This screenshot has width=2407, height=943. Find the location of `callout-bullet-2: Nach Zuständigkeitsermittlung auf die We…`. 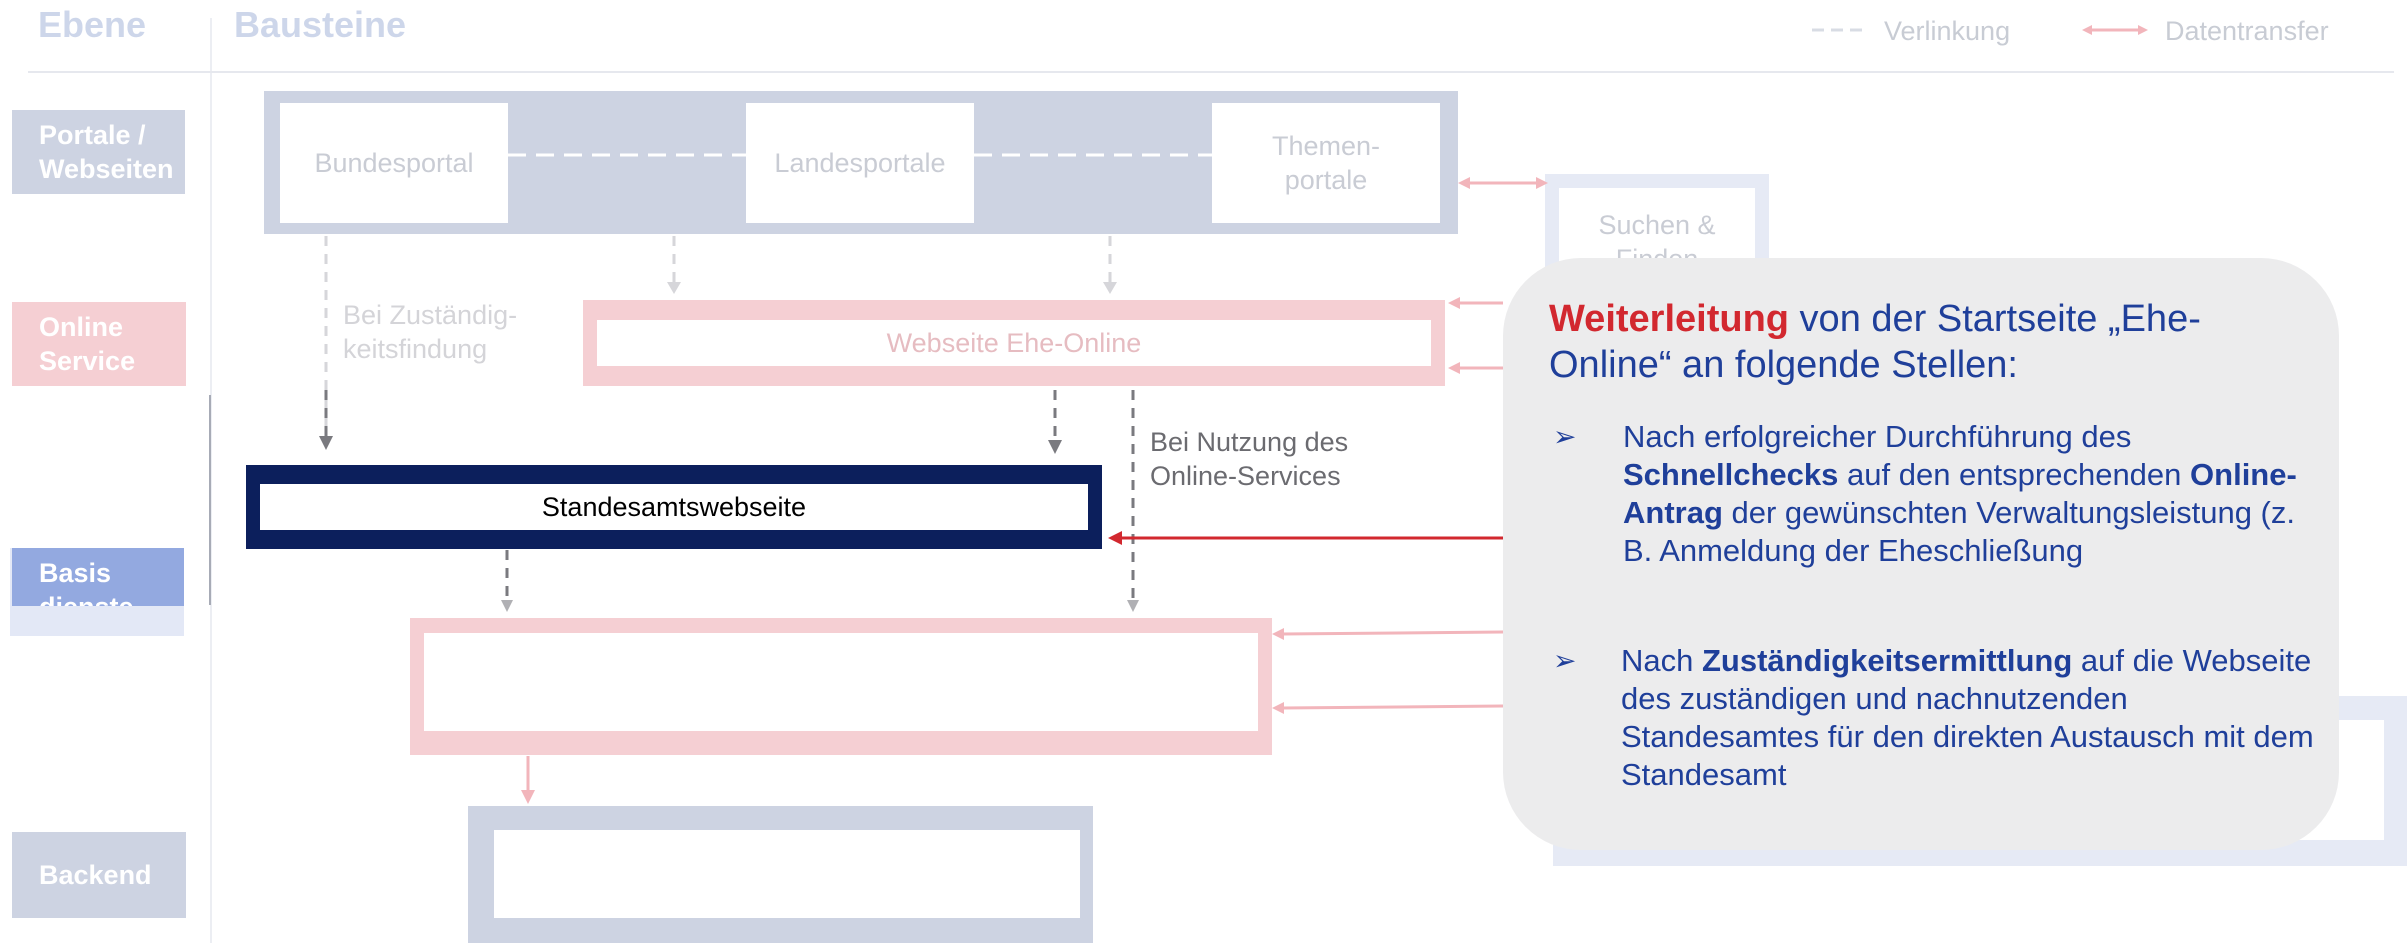

callout-bullet-2: Nach Zuständigkeitsermittlung auf die We… is located at coordinates (1971, 718).